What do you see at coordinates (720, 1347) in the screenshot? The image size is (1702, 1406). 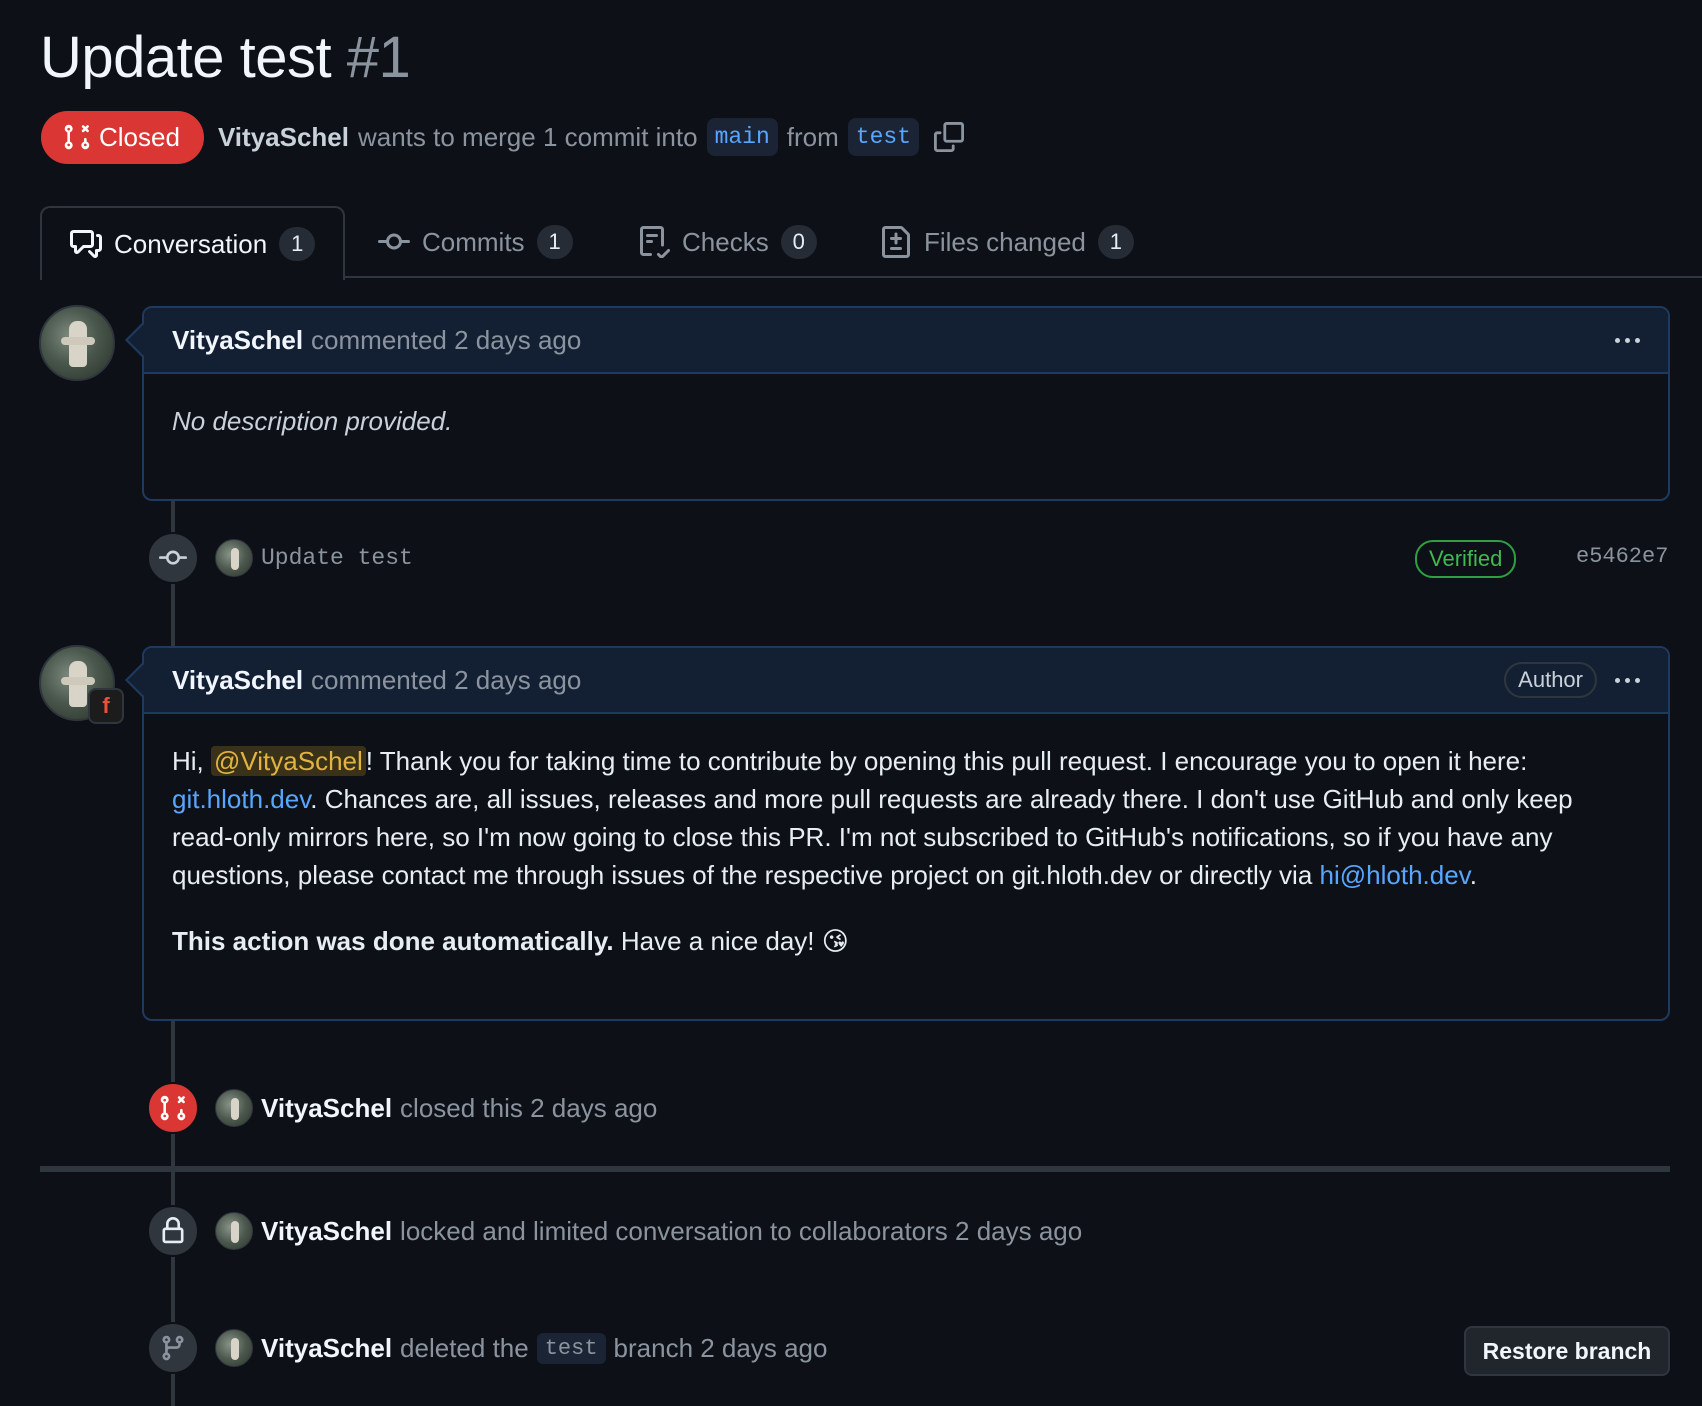 I see `event-text: branch 2 days ago` at bounding box center [720, 1347].